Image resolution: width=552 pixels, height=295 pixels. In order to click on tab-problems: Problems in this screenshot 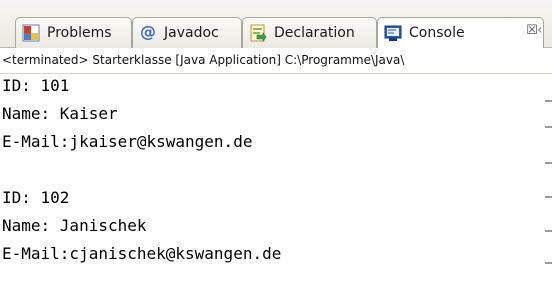, I will do `click(73, 32)`.